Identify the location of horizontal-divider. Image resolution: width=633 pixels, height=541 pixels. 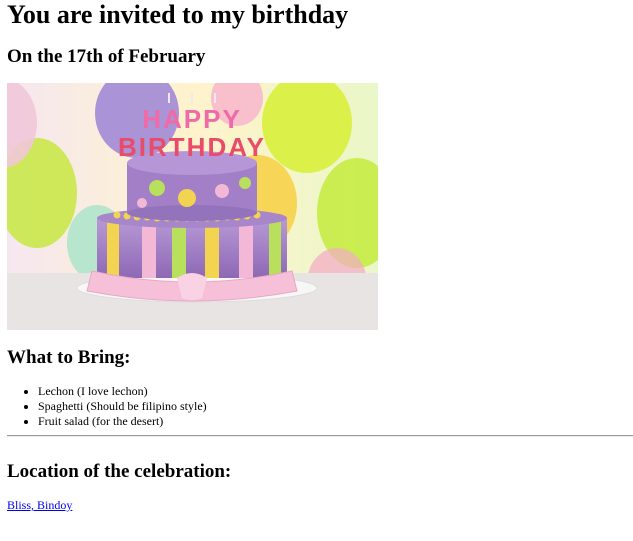
(320, 436).